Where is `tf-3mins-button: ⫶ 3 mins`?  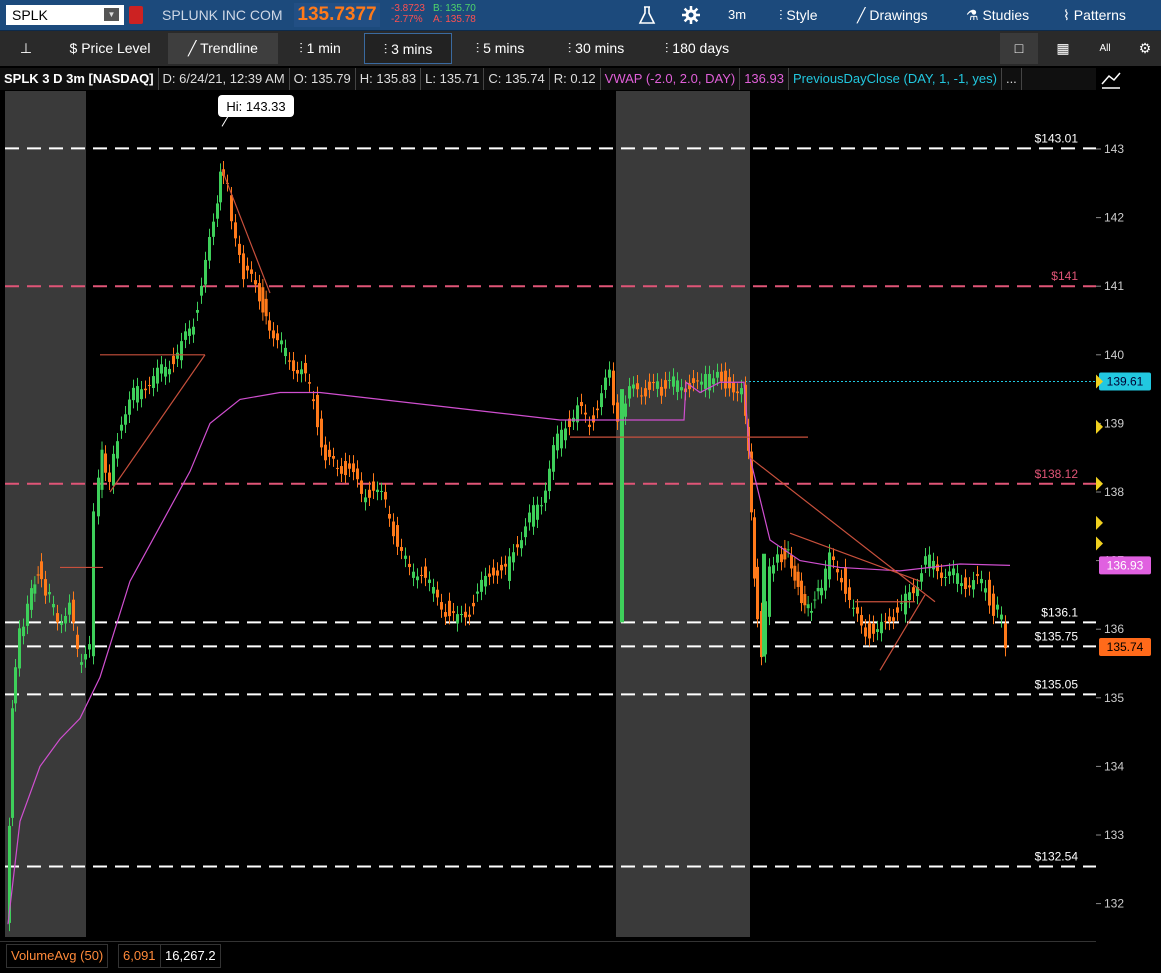
tf-3mins-button: ⫶ 3 mins is located at coordinates (408, 48).